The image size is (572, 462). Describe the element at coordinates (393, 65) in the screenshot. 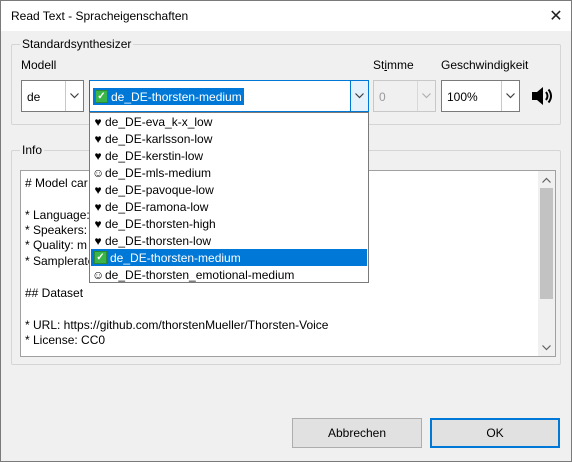

I see `voice-label: Stimme` at that location.